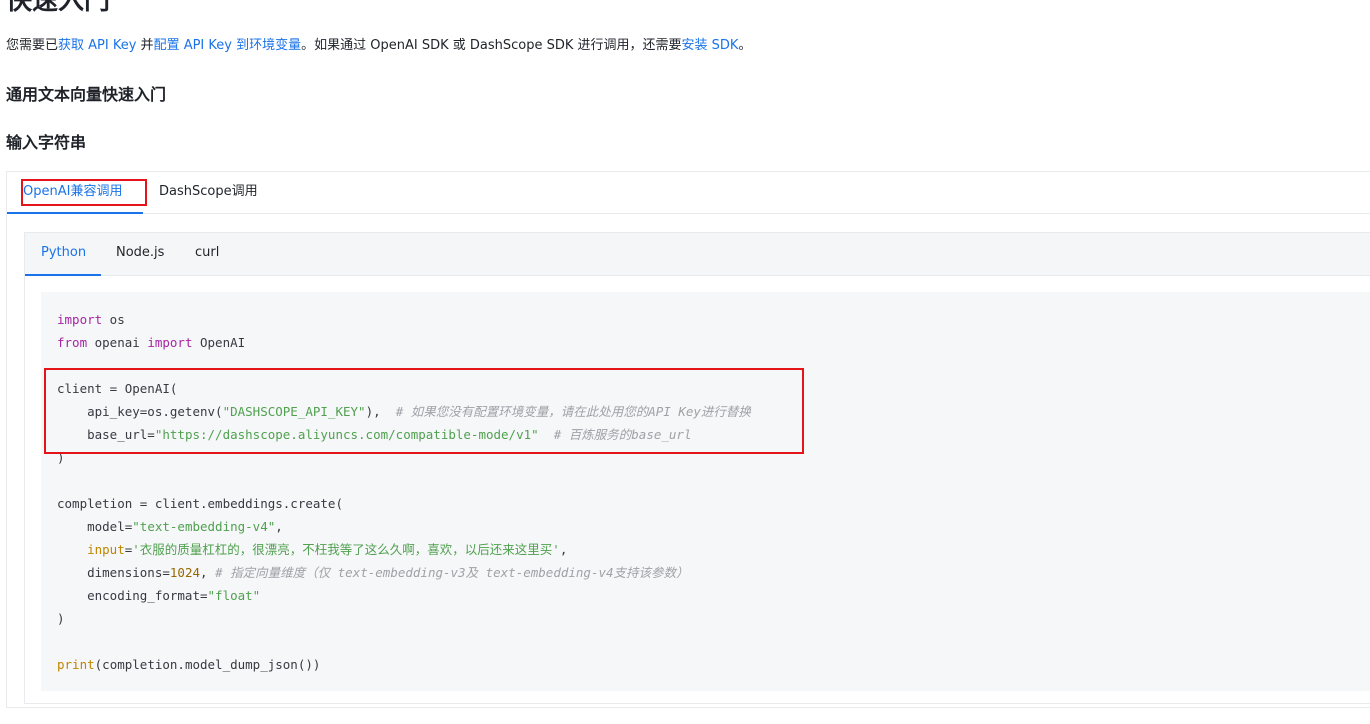 Image resolution: width=1370 pixels, height=724 pixels. Describe the element at coordinates (86, 94) in the screenshot. I see `section-title: 通用文本向量快速入门` at that location.